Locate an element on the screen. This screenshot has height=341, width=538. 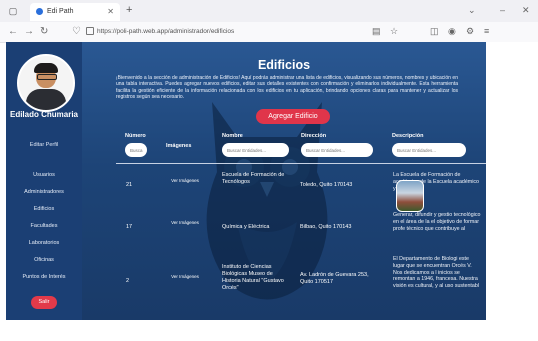
sidebar-item-oficinas: Oficinas is located at coordinates (44, 260).